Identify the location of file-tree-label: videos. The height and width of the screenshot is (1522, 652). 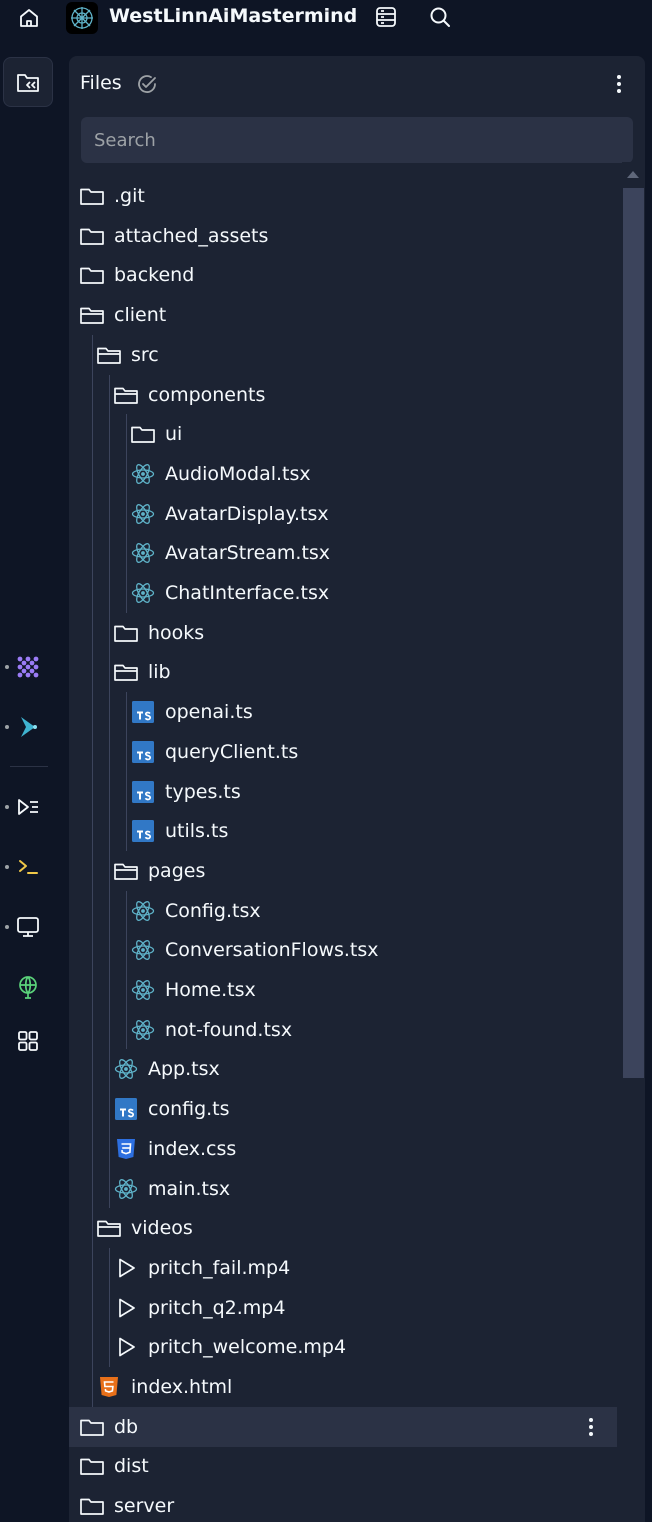
(162, 1228).